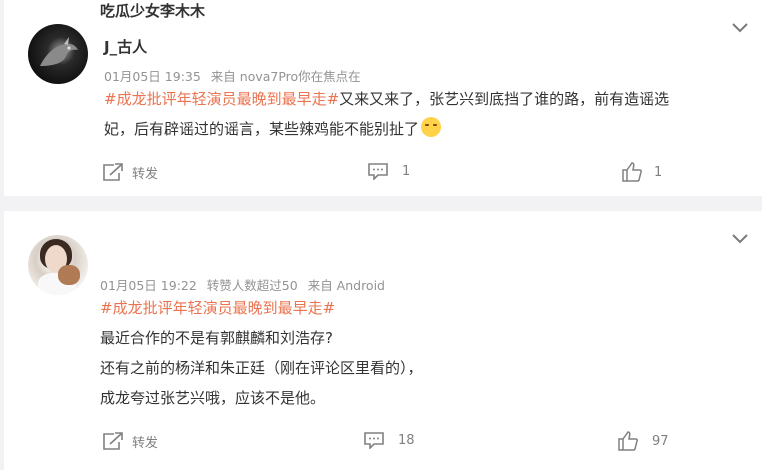  I want to click on comment-count: 18, so click(406, 440).